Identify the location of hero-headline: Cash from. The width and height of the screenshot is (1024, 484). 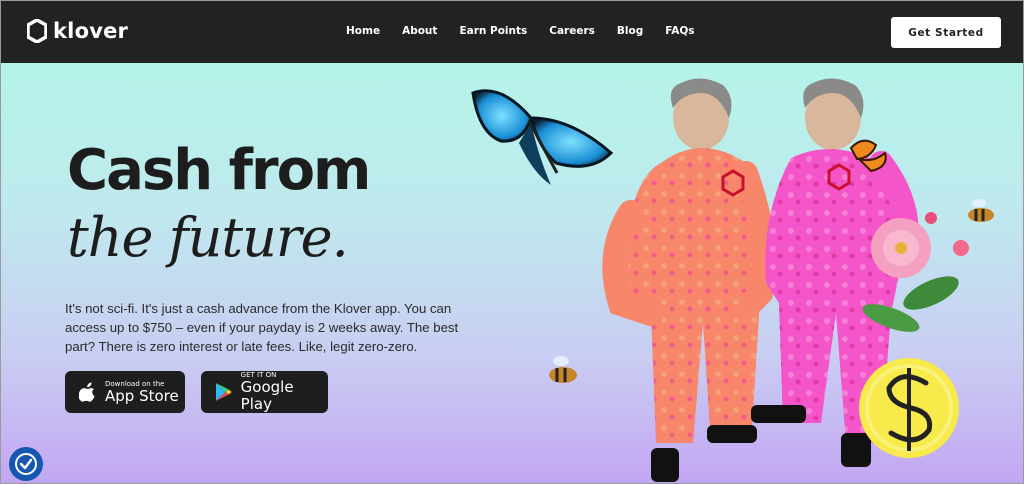
(219, 170).